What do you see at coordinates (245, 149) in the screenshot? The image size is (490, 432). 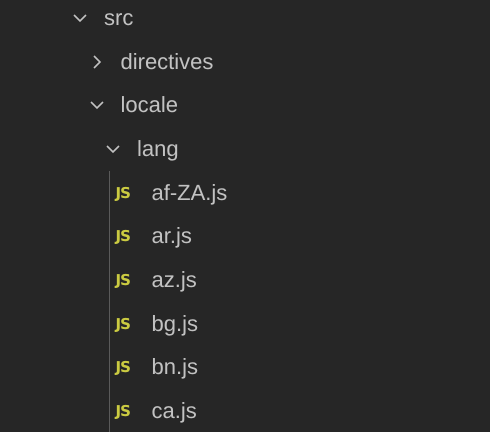 I see `folder-item: lang` at bounding box center [245, 149].